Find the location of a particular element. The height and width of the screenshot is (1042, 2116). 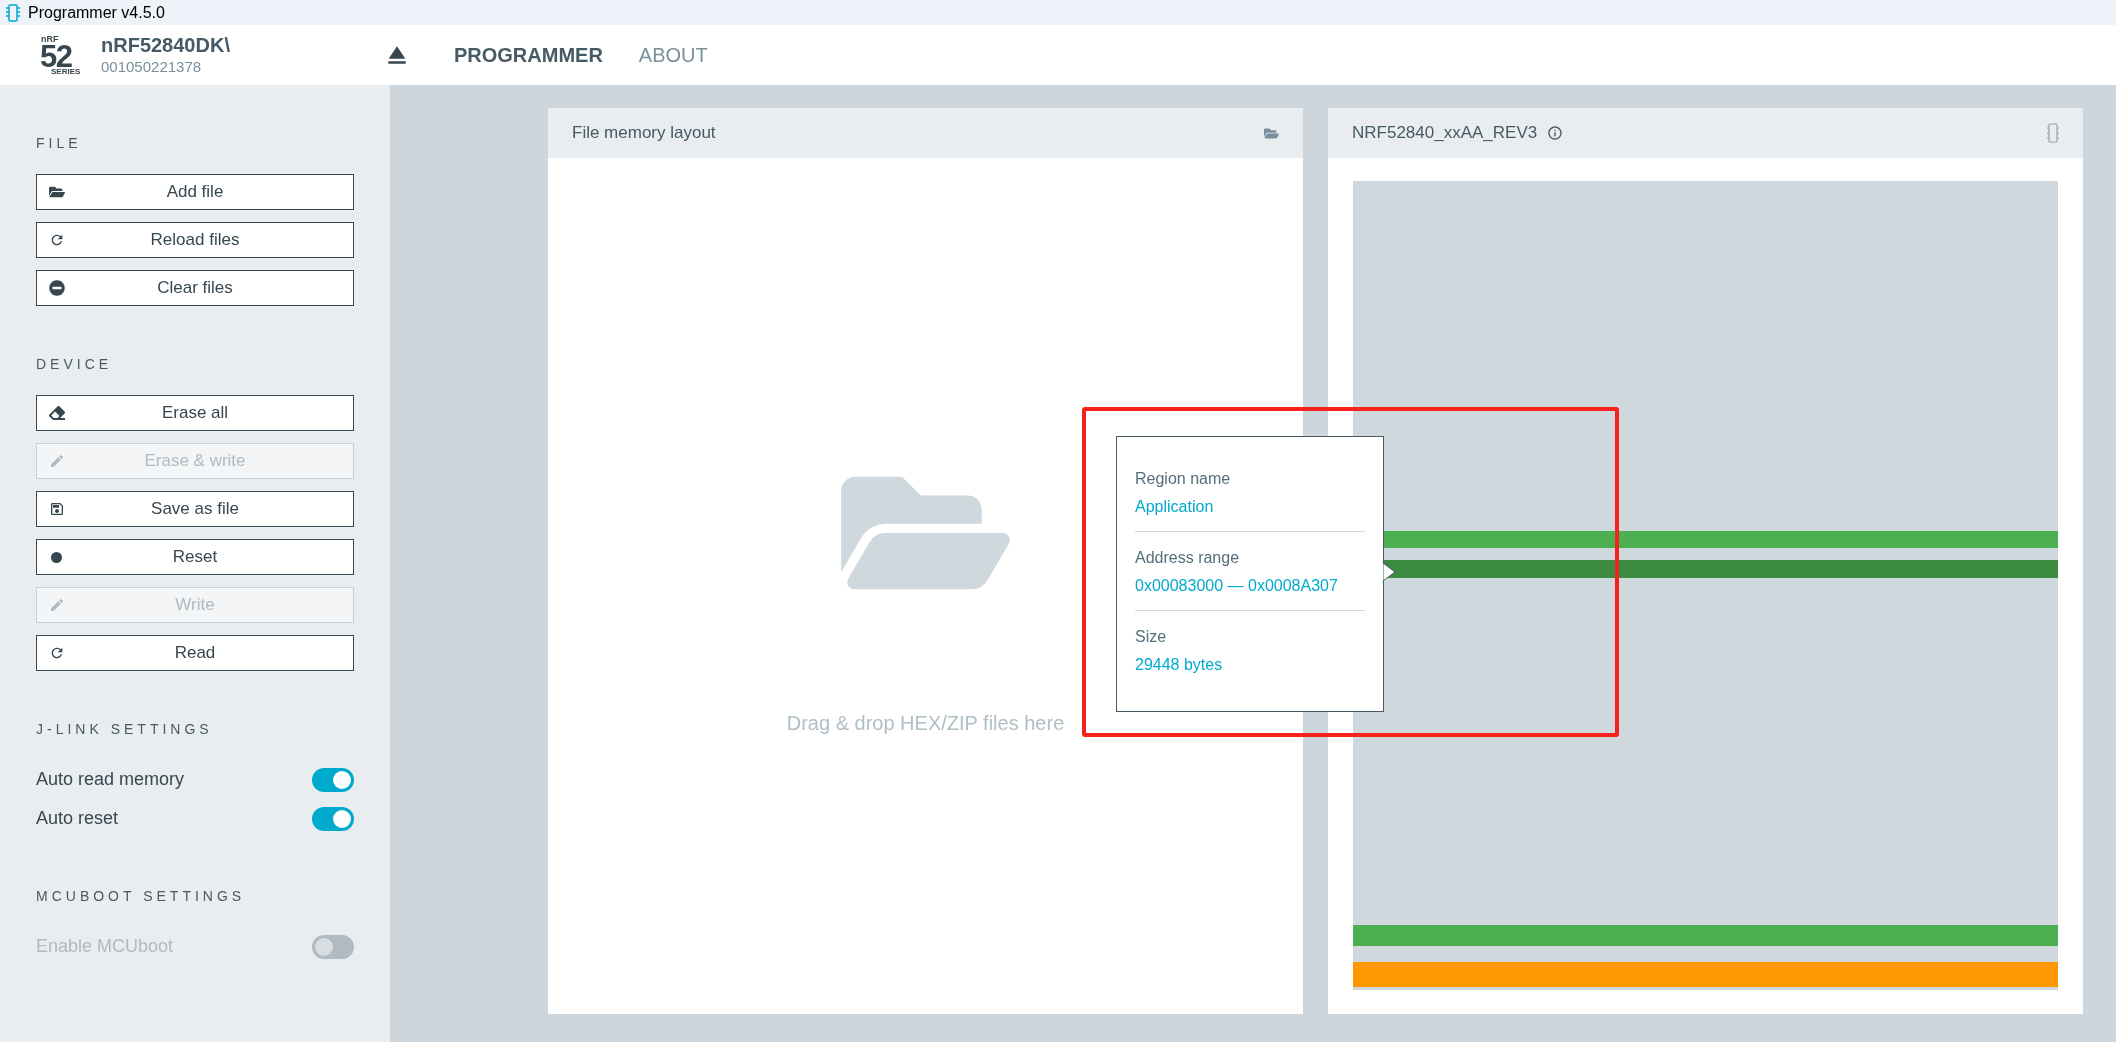

sidebar-button: Read is located at coordinates (195, 653).